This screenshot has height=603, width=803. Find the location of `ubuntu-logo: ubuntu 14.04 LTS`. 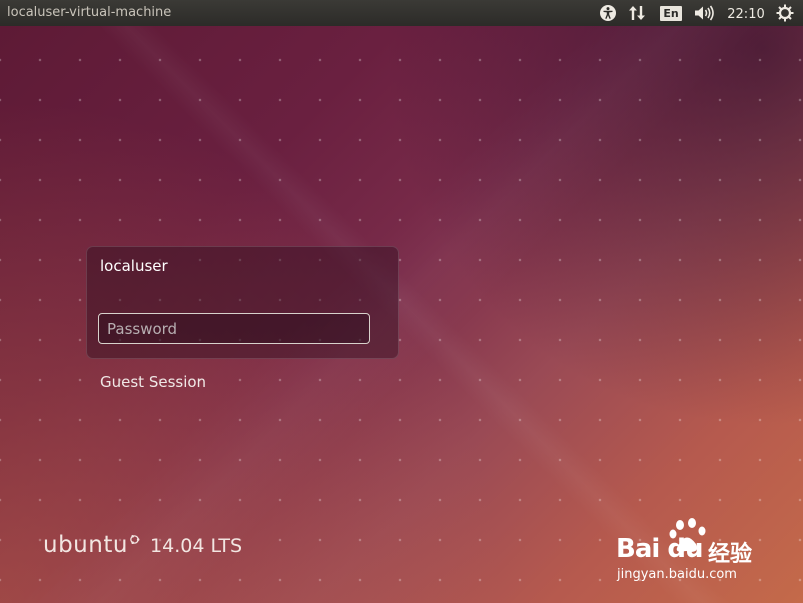

ubuntu-logo: ubuntu 14.04 LTS is located at coordinates (142, 545).